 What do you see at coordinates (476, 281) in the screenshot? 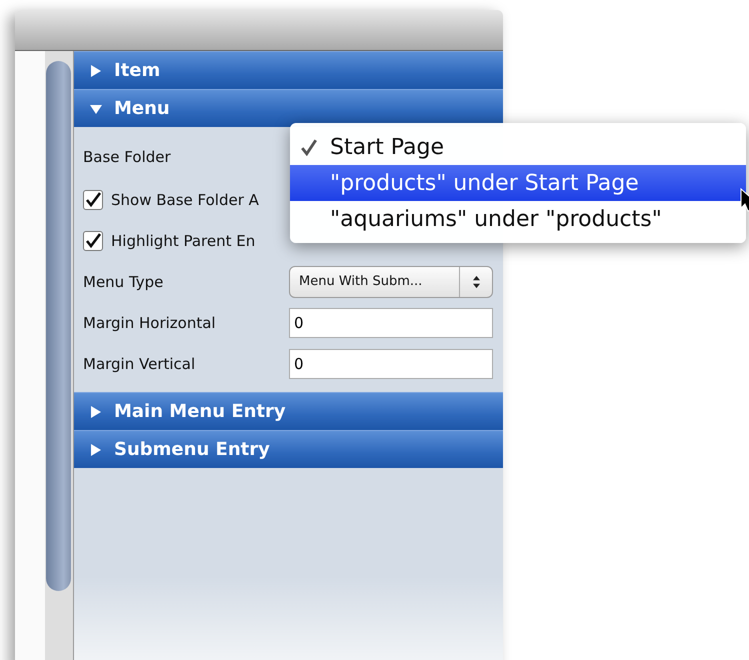
I see `stepper-arrows-icon` at bounding box center [476, 281].